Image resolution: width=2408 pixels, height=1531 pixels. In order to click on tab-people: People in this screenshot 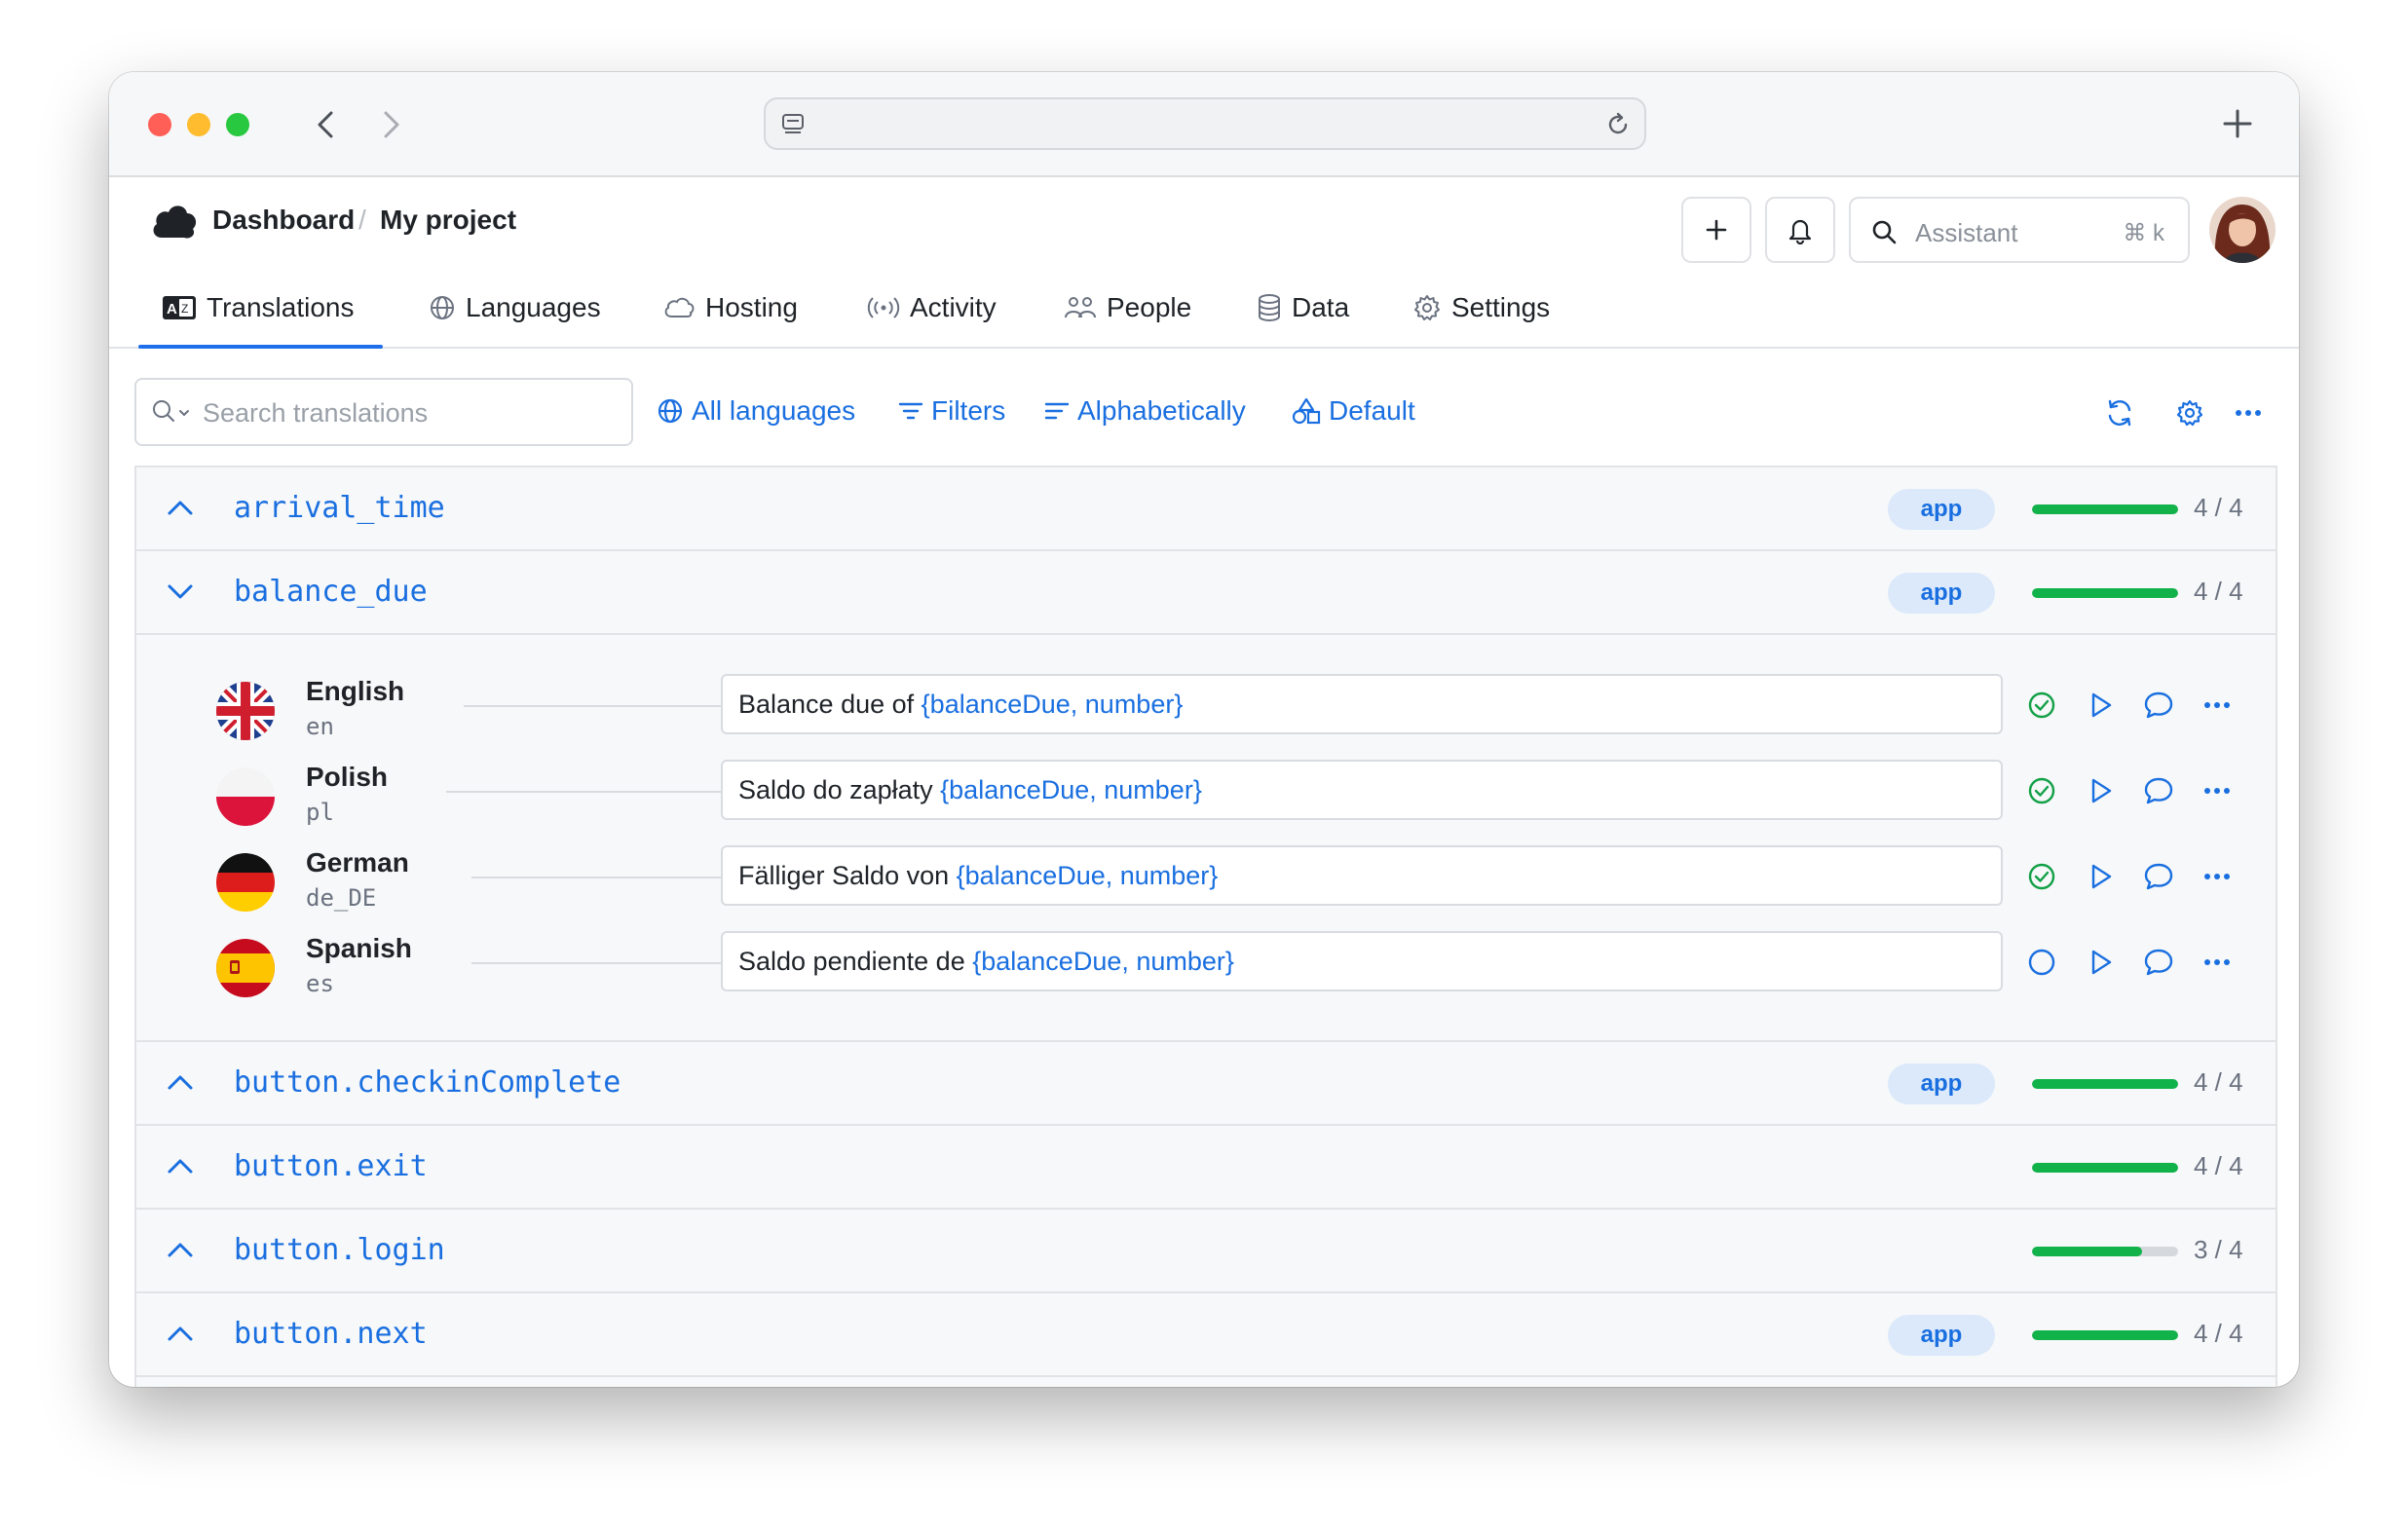, I will do `click(1127, 308)`.